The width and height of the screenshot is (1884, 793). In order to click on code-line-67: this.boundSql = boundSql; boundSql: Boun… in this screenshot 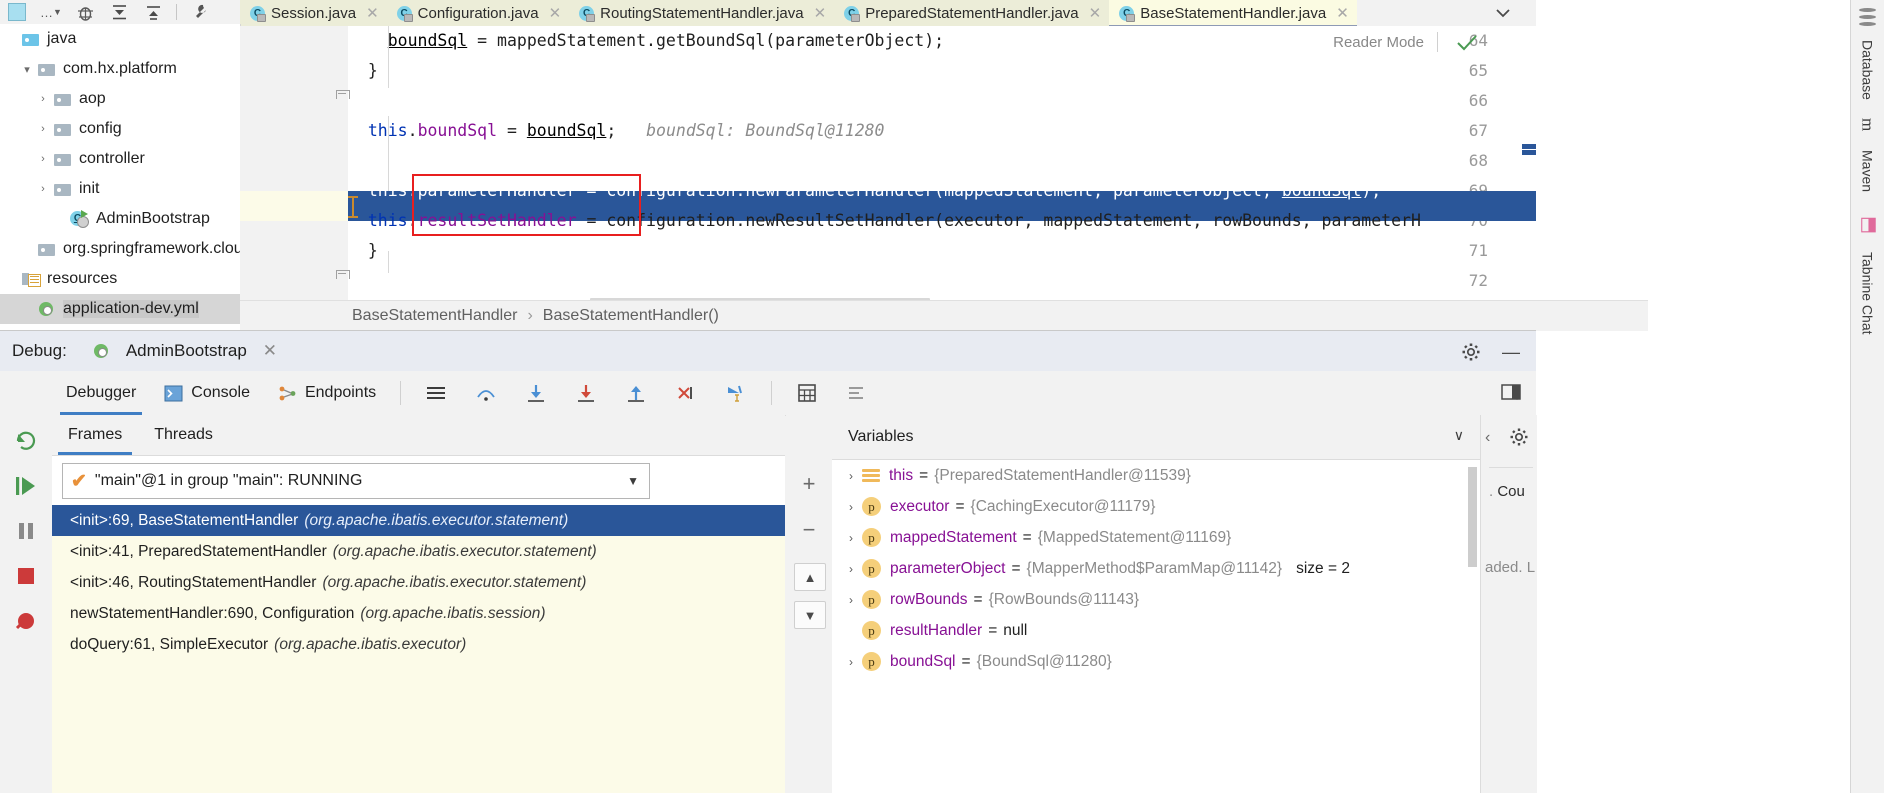, I will do `click(616, 131)`.